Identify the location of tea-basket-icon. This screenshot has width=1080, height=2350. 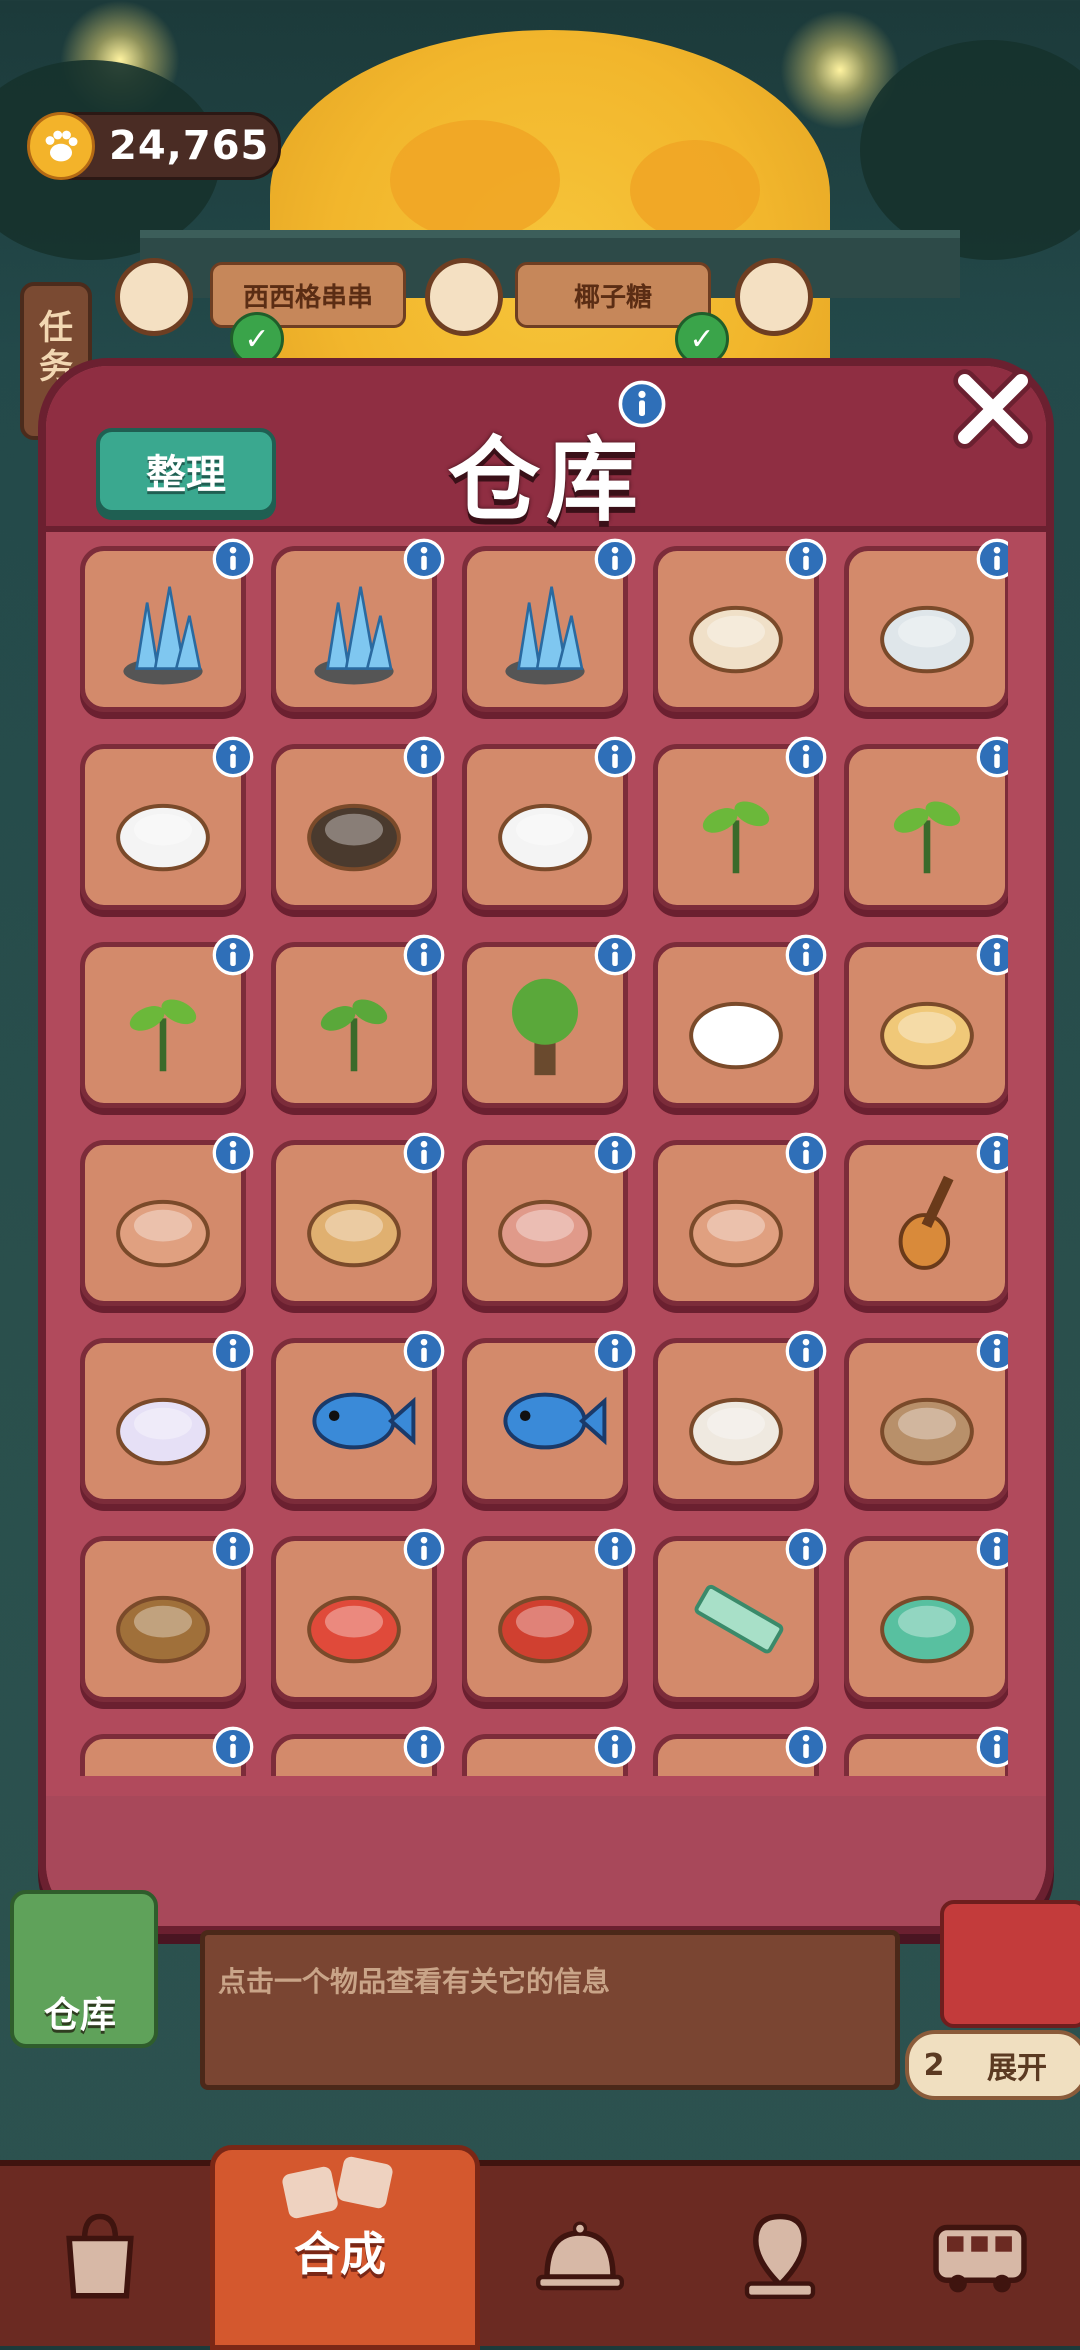
(163, 1629).